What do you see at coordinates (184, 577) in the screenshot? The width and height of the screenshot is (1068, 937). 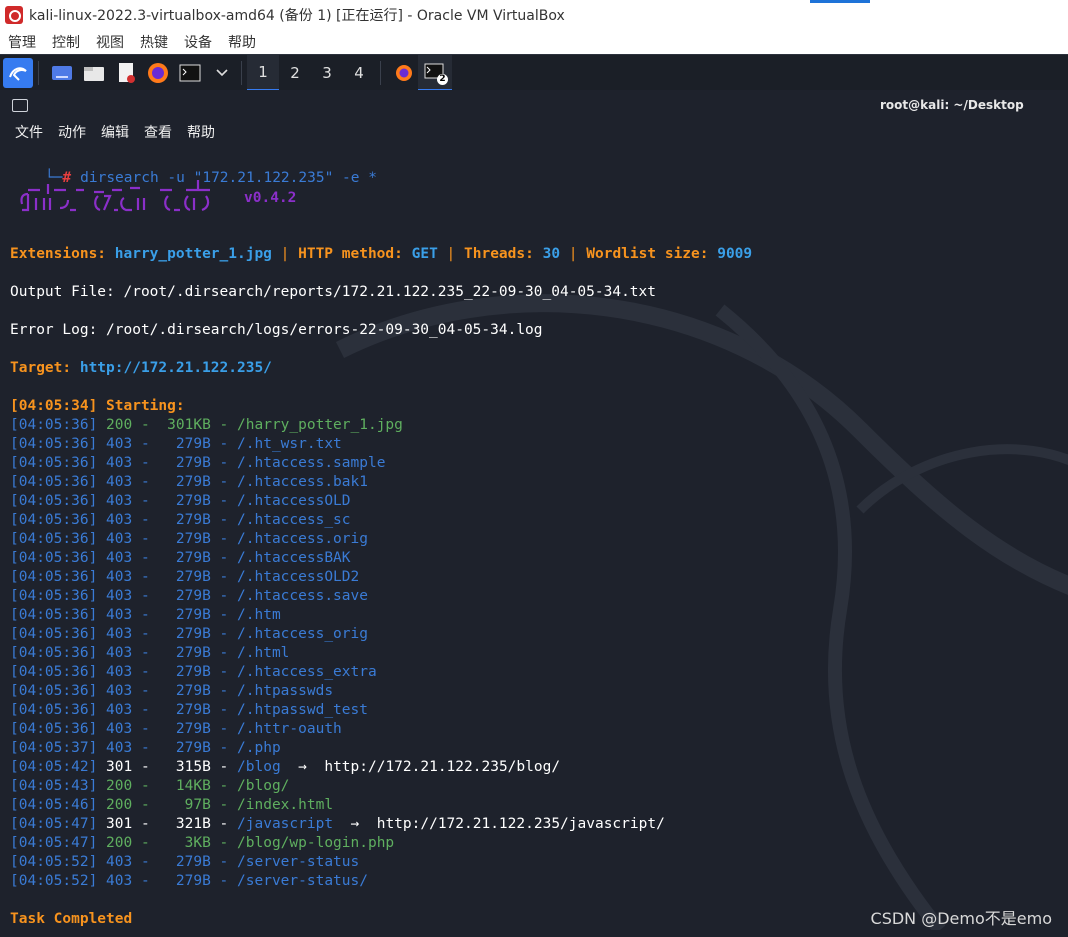 I see `result-row: [04:05:36] 403 - 279B - /.htaccessOLD2` at bounding box center [184, 577].